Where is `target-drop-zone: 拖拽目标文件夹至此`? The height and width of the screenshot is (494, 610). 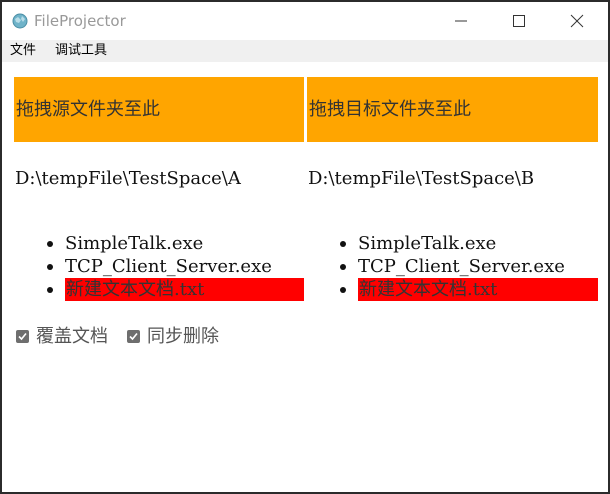
target-drop-zone: 拖拽目标文件夹至此 is located at coordinates (452, 109).